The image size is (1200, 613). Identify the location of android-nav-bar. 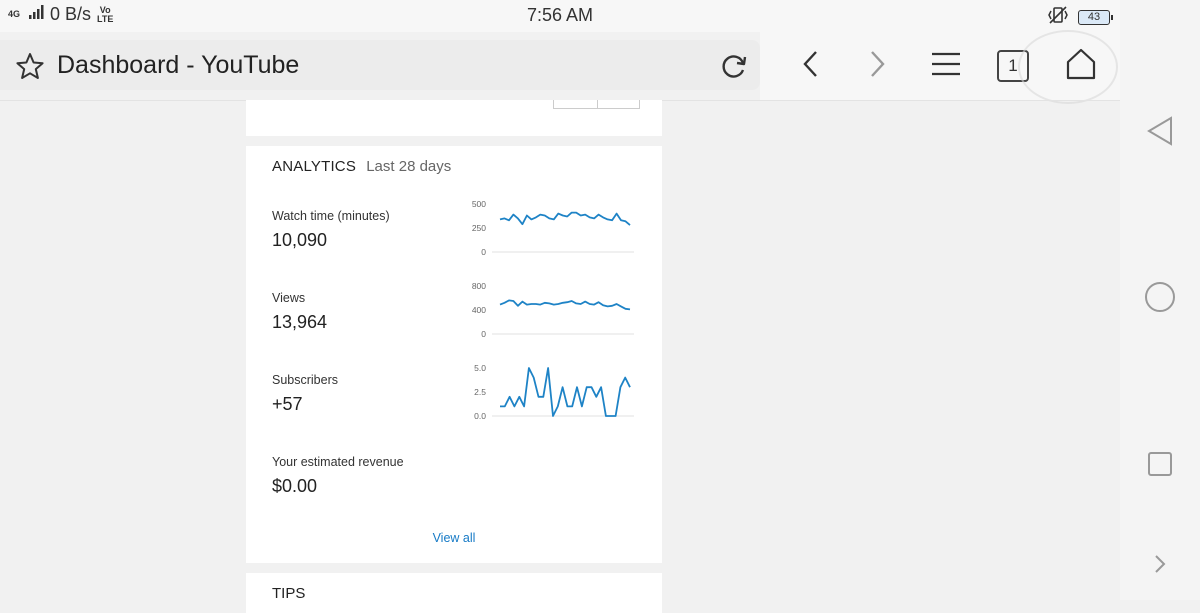
(1160, 300).